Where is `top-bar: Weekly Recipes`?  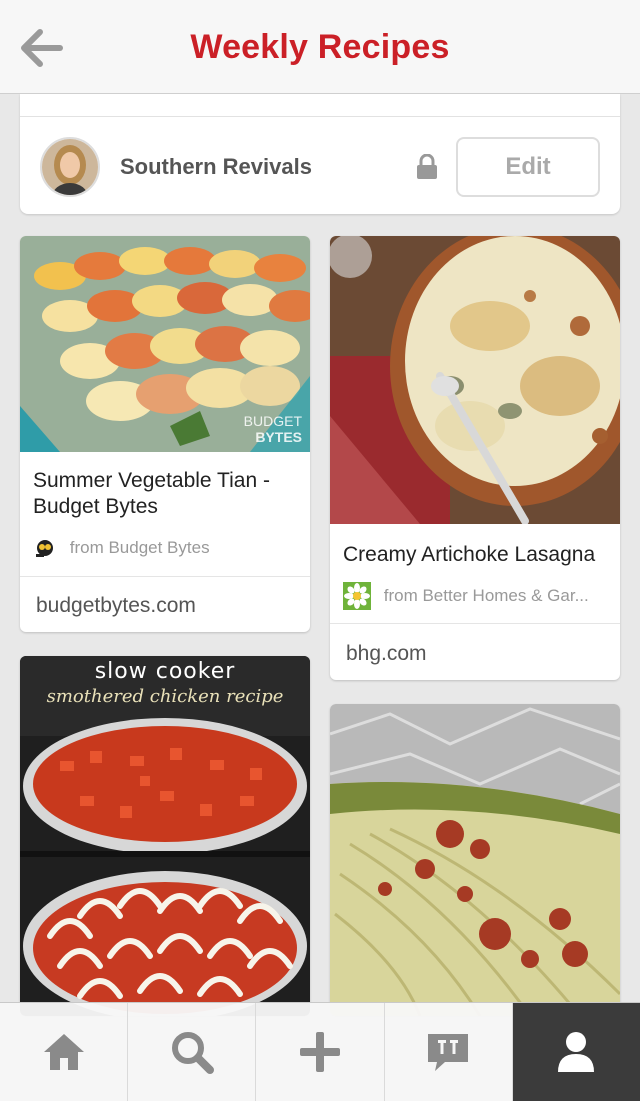
top-bar: Weekly Recipes is located at coordinates (320, 47).